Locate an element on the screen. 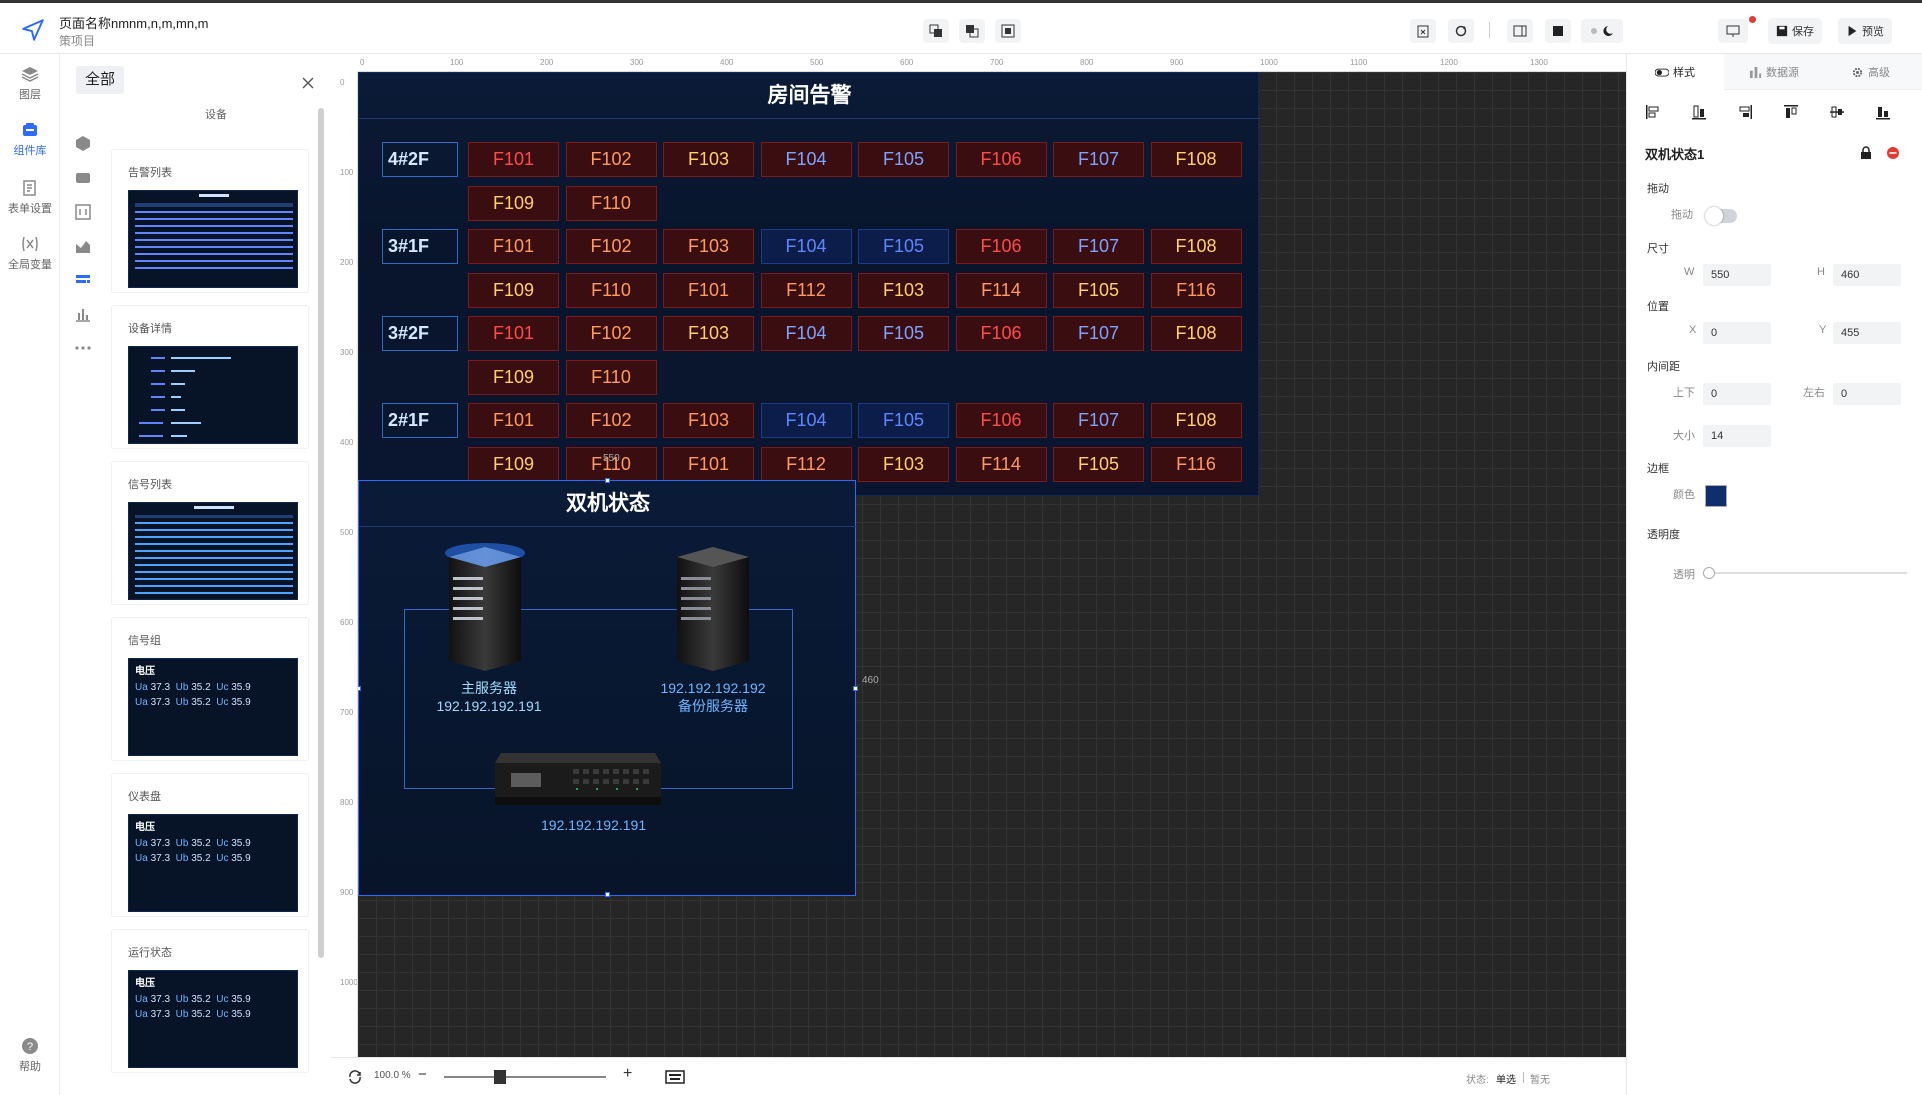 The image size is (1922, 1095). keyboard-icon is located at coordinates (675, 1077).